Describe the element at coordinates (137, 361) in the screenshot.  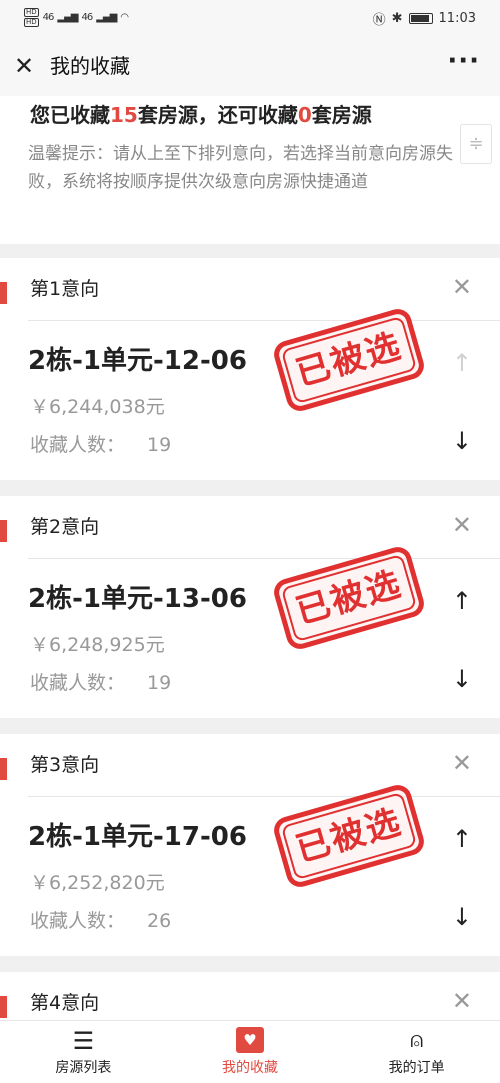
I see `unit-name: 2栋-1单元-12-06` at that location.